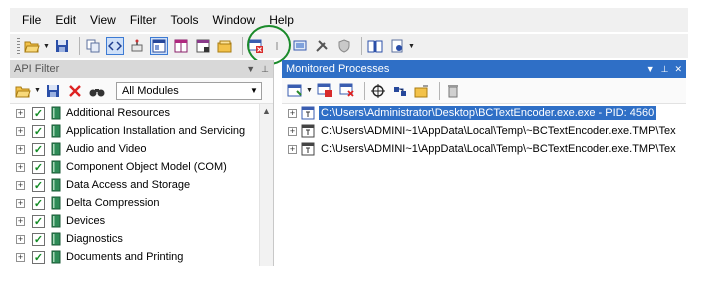  Describe the element at coordinates (143, 20) in the screenshot. I see `menu-filter: Filter` at that location.